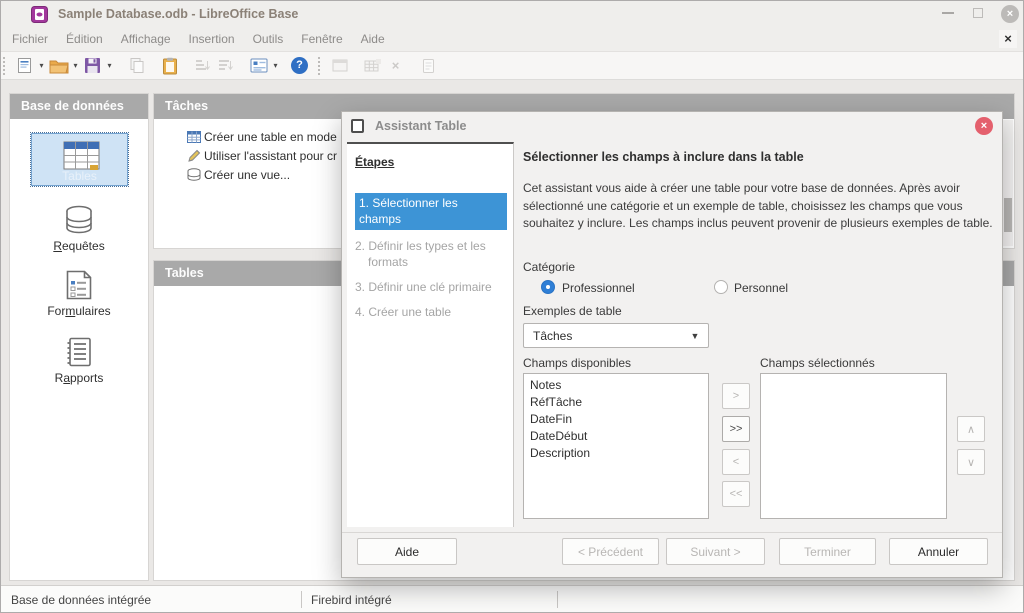 This screenshot has height=613, width=1024. What do you see at coordinates (79, 378) in the screenshot?
I see `sidebar-item-label: Rapports` at bounding box center [79, 378].